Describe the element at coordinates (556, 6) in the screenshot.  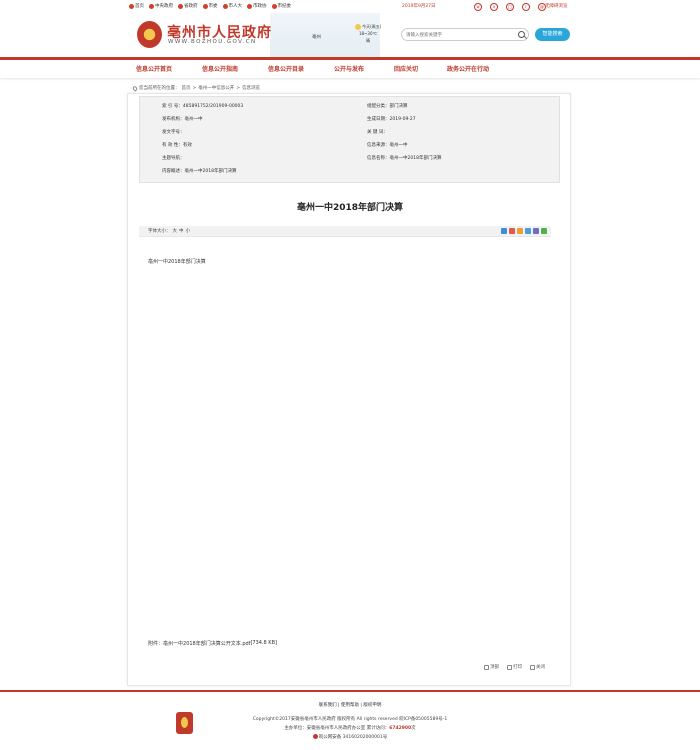
I see `accessibility-link: 无障碍浏览` at that location.